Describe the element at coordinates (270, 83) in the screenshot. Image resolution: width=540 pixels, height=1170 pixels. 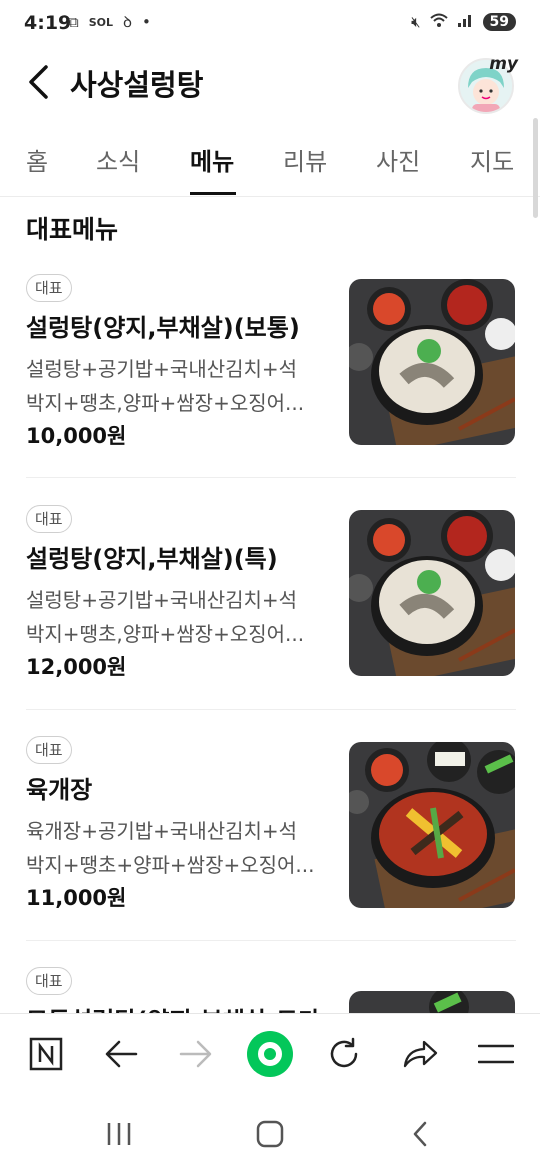
I see `app-header: 사상설렁탕 my` at that location.